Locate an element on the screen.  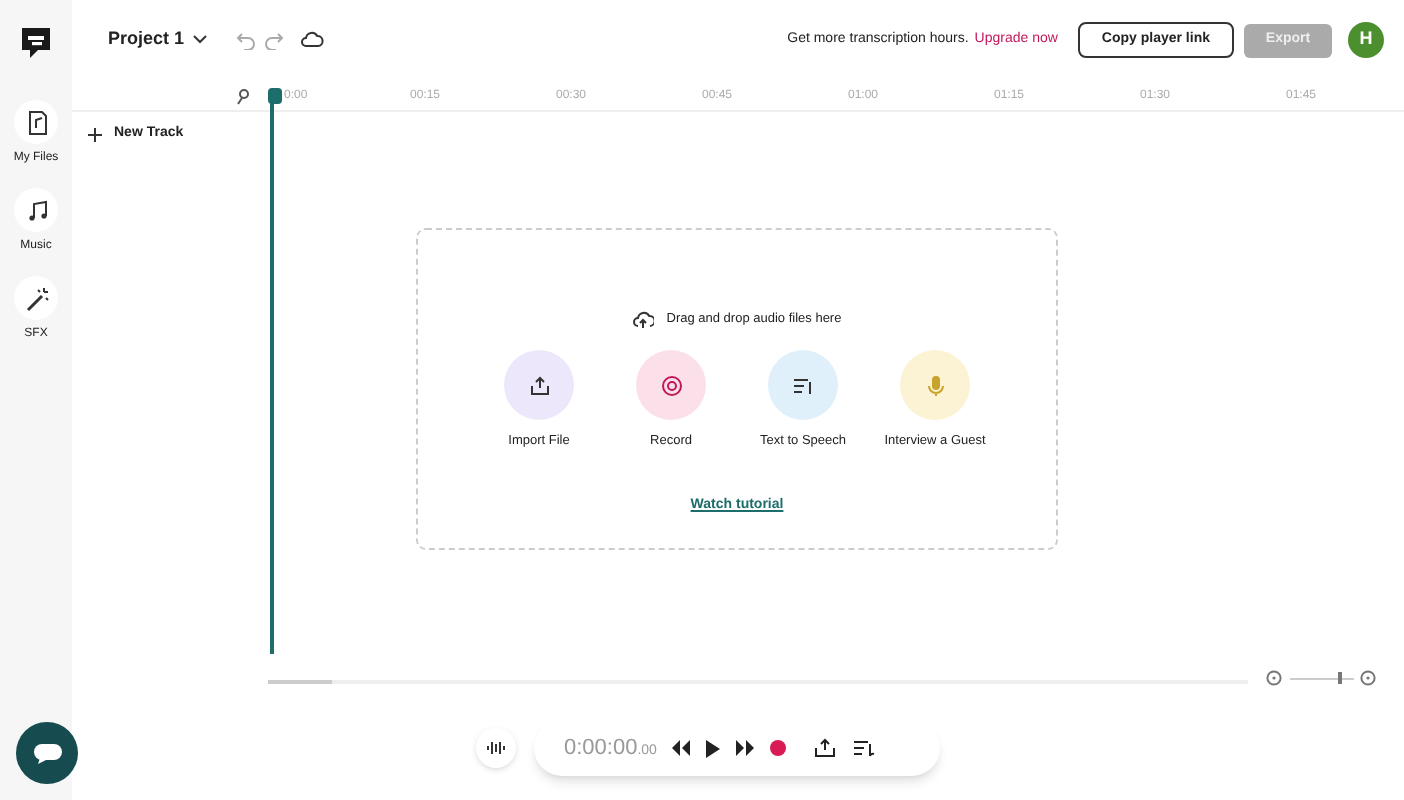
upload-icon is located at coordinates (539, 385).